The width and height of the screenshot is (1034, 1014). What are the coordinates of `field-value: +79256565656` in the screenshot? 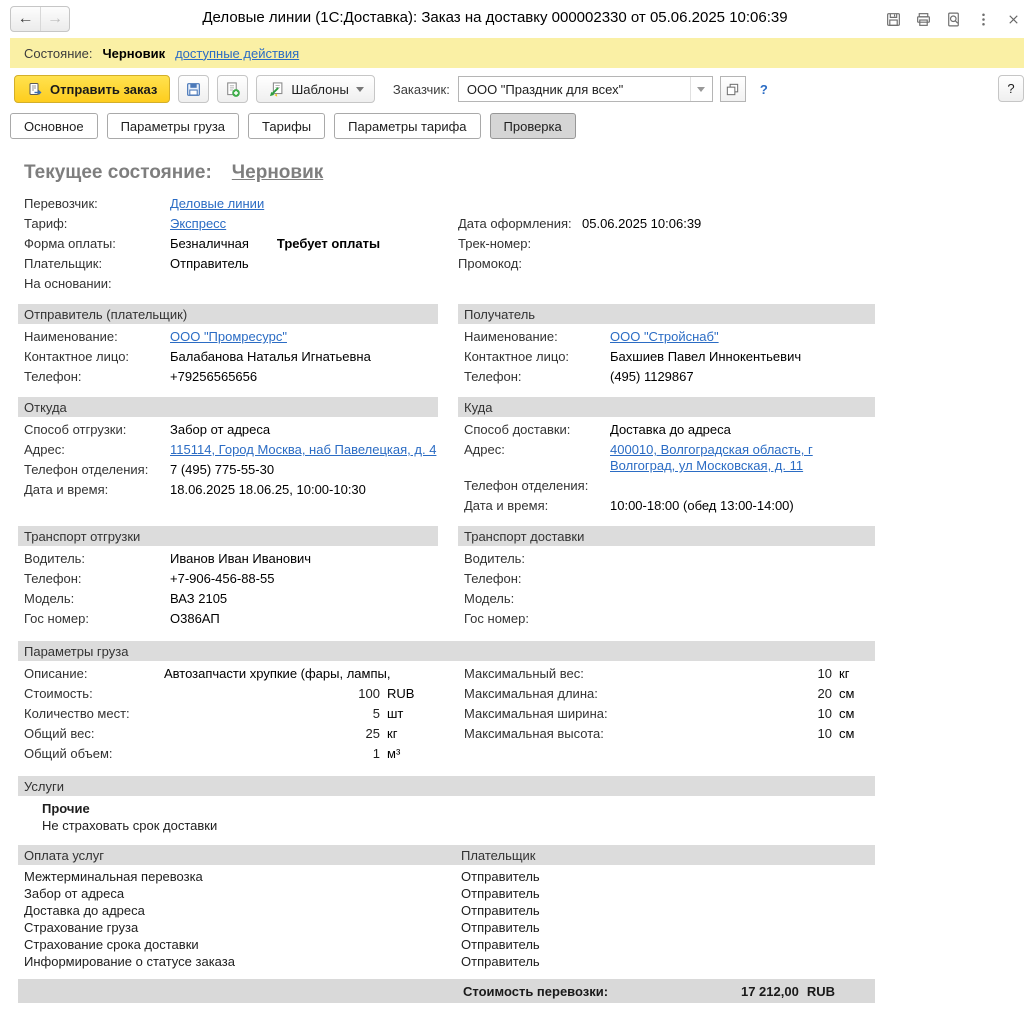 It's located at (214, 376).